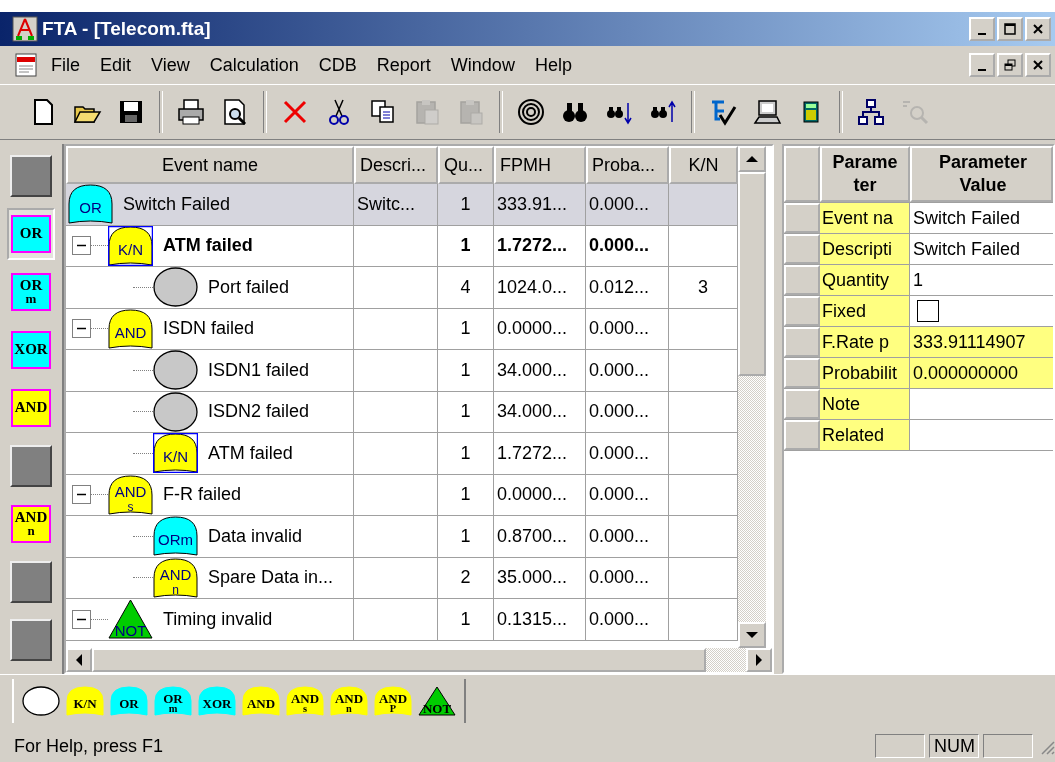  I want to click on maximize-icon, so click(1010, 29).